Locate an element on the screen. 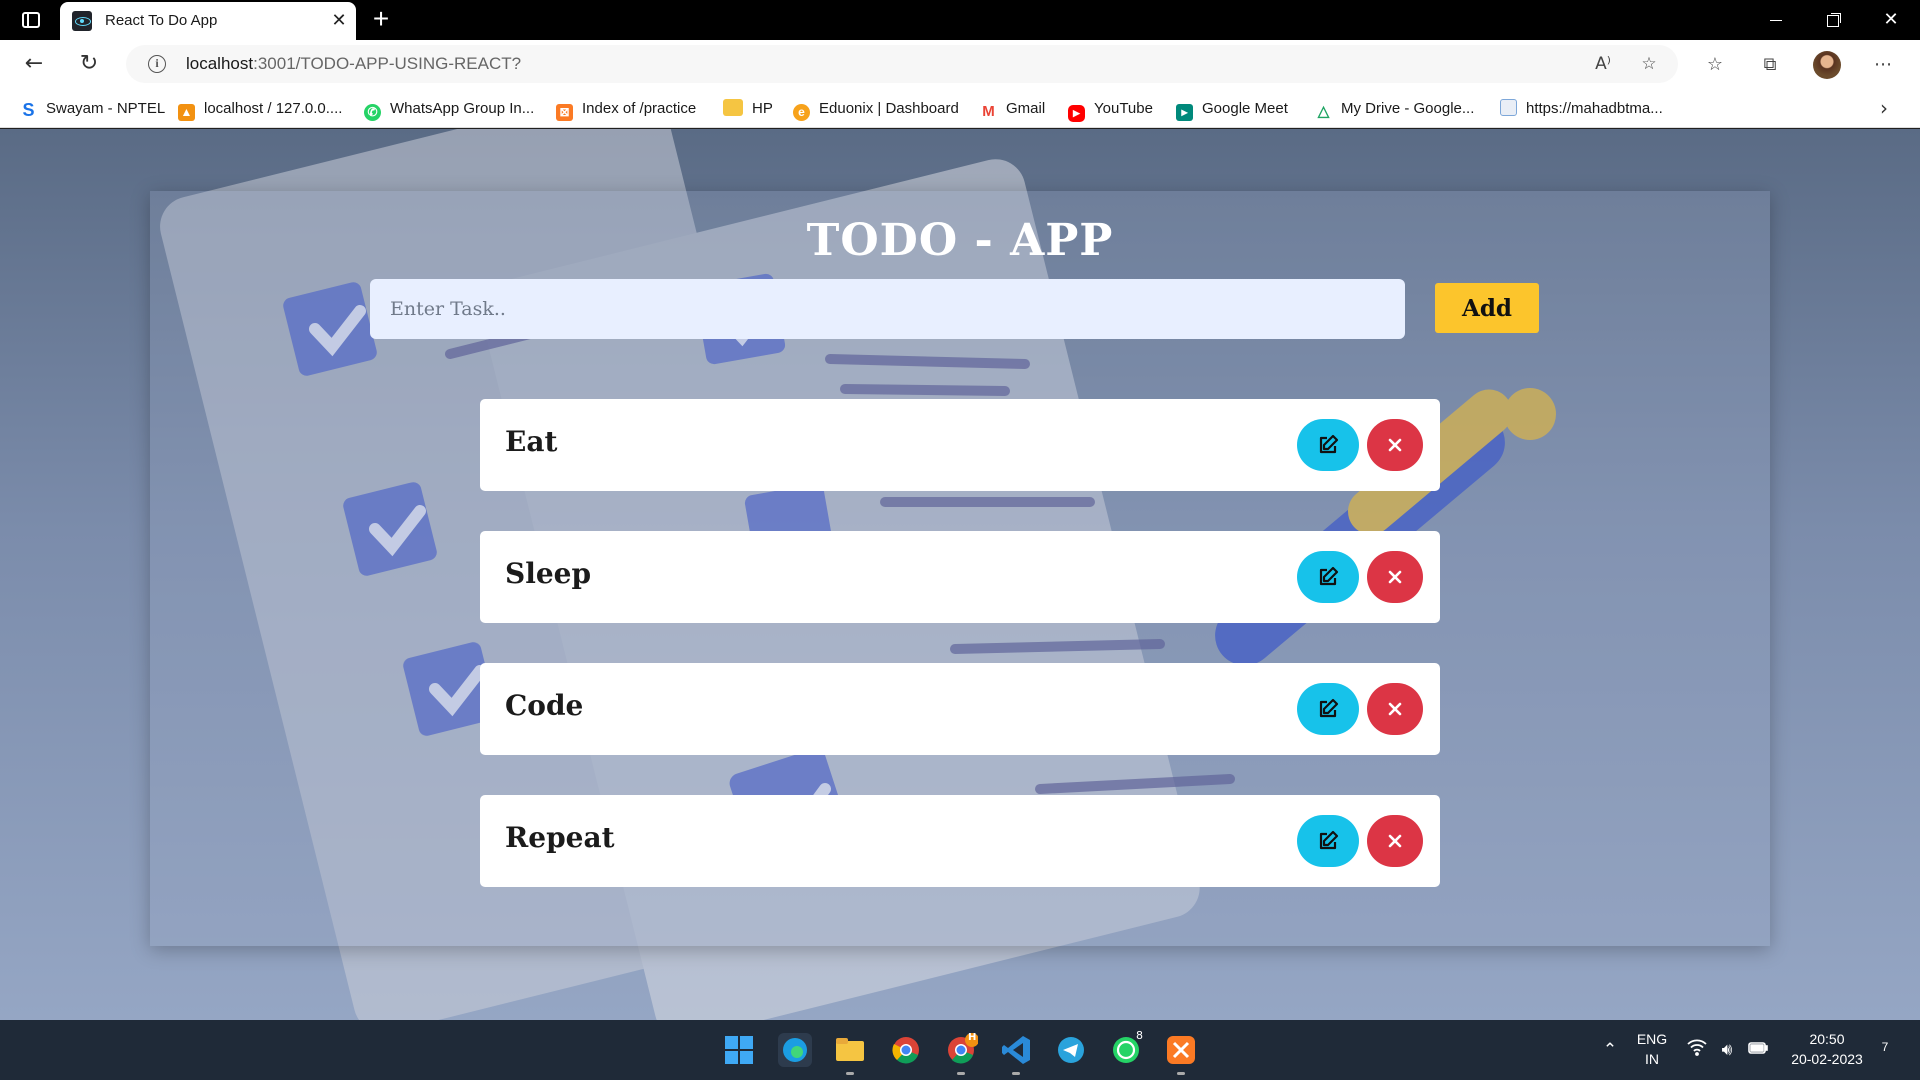 The height and width of the screenshot is (1080, 1920). bookmark-eduonix: e Eduonix | Dashboard is located at coordinates (876, 109).